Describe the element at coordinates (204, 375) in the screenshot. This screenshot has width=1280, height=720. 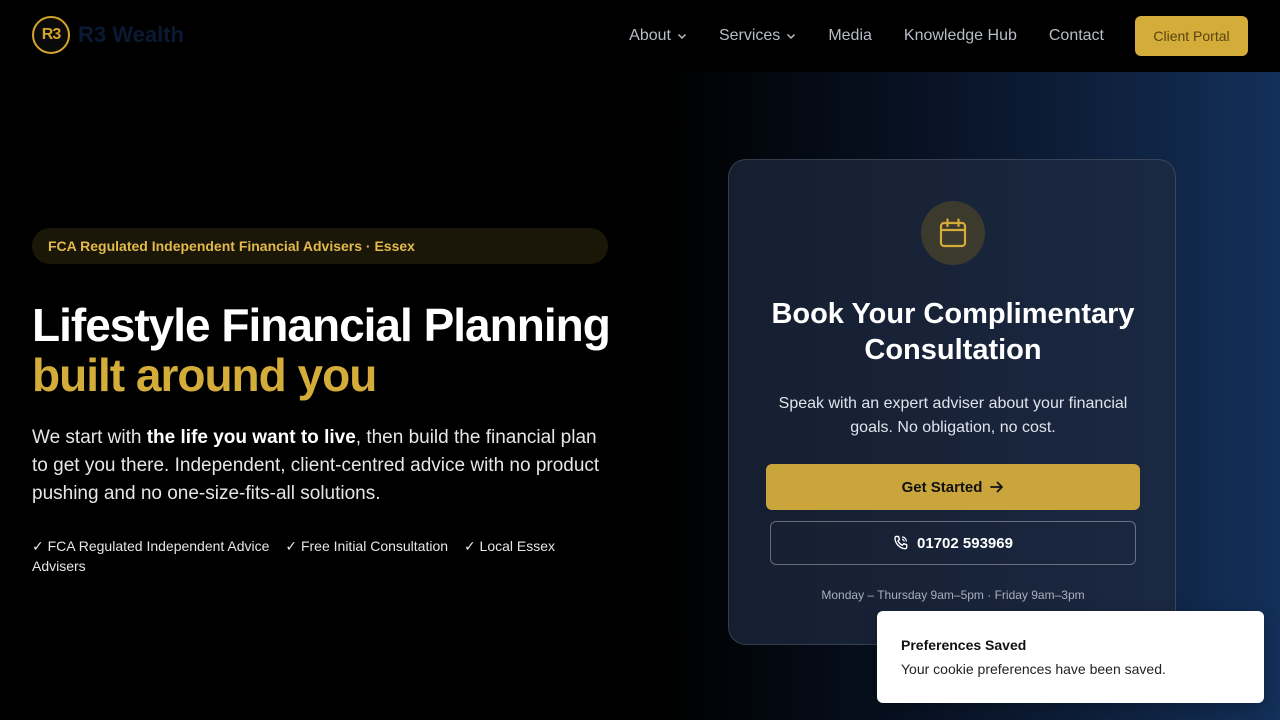
I see `hero-title-line2: built around you` at that location.